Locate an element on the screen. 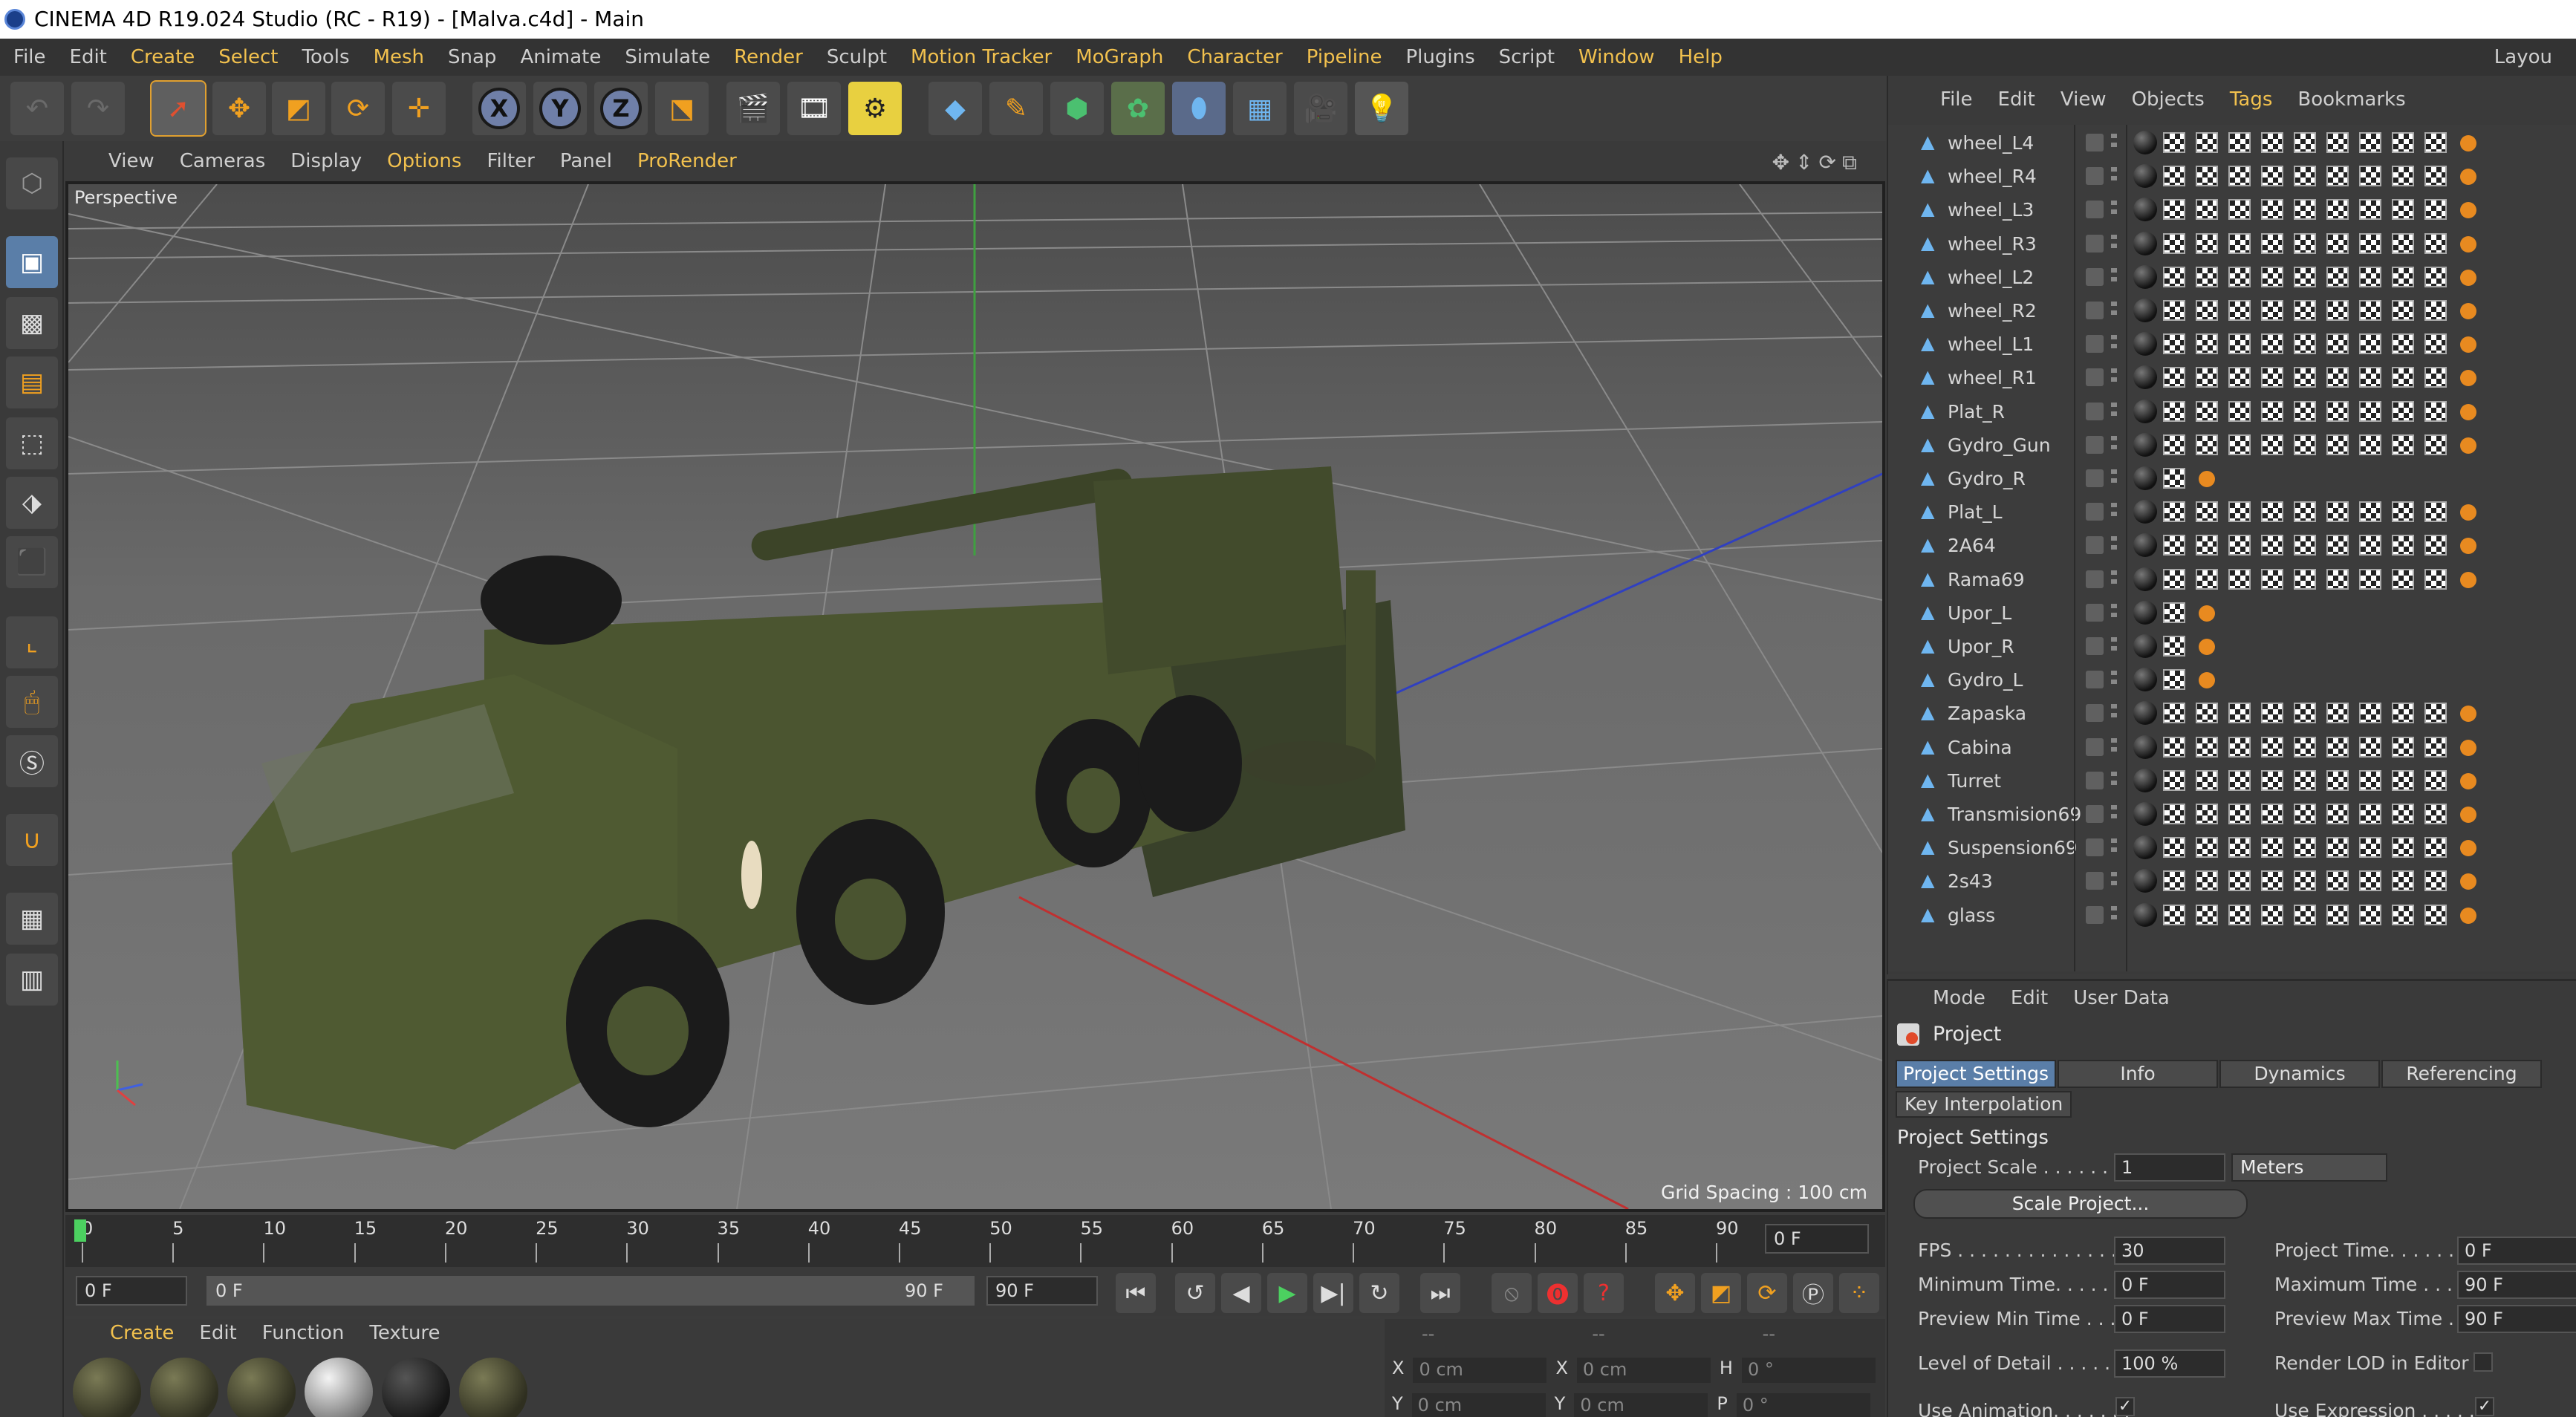 The image size is (2576, 1417). viewport-menu-filter: Filter is located at coordinates (510, 161).